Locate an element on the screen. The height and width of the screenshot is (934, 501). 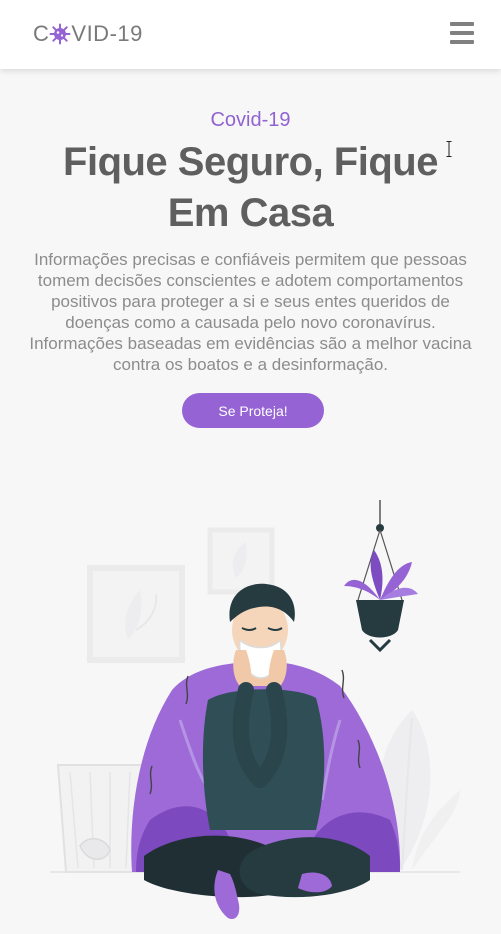
hero-eyebrow: Covid-19 is located at coordinates (250, 120).